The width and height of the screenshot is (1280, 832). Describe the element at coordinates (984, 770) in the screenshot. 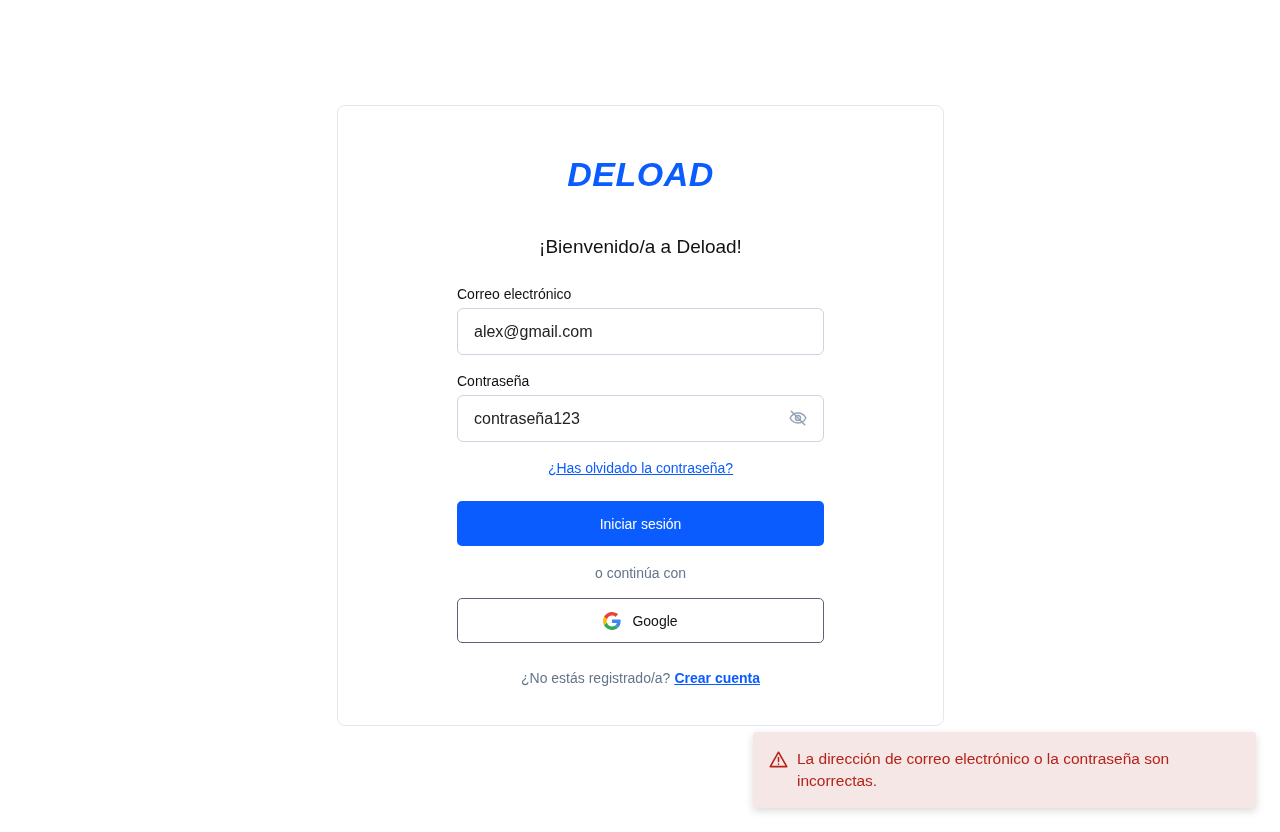

I see `error-message: La dirección de correo electrónico o la contraseña son incorrectas.` at that location.